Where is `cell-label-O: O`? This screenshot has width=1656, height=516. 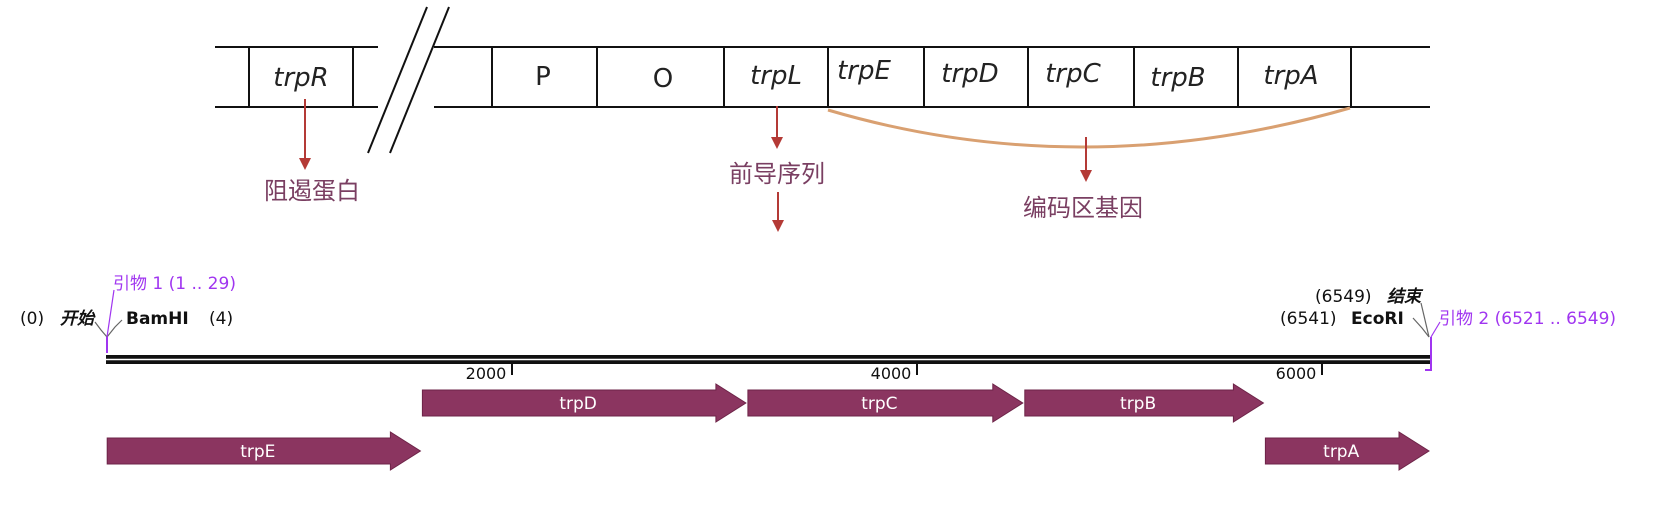
cell-label-O: O is located at coordinates (663, 79).